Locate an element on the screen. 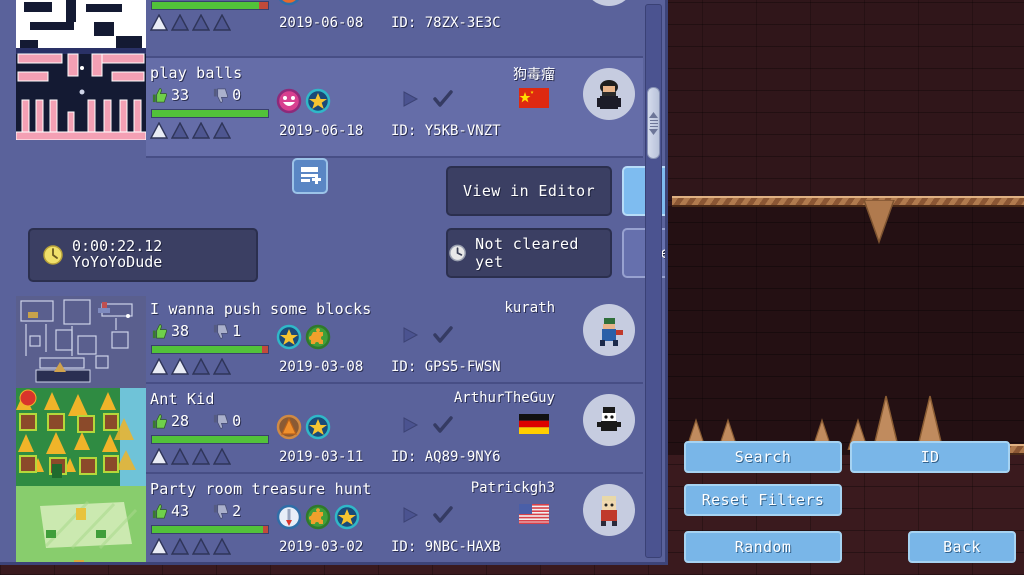 This screenshot has height=575, width=1024. clock-icon is located at coordinates (53, 255).